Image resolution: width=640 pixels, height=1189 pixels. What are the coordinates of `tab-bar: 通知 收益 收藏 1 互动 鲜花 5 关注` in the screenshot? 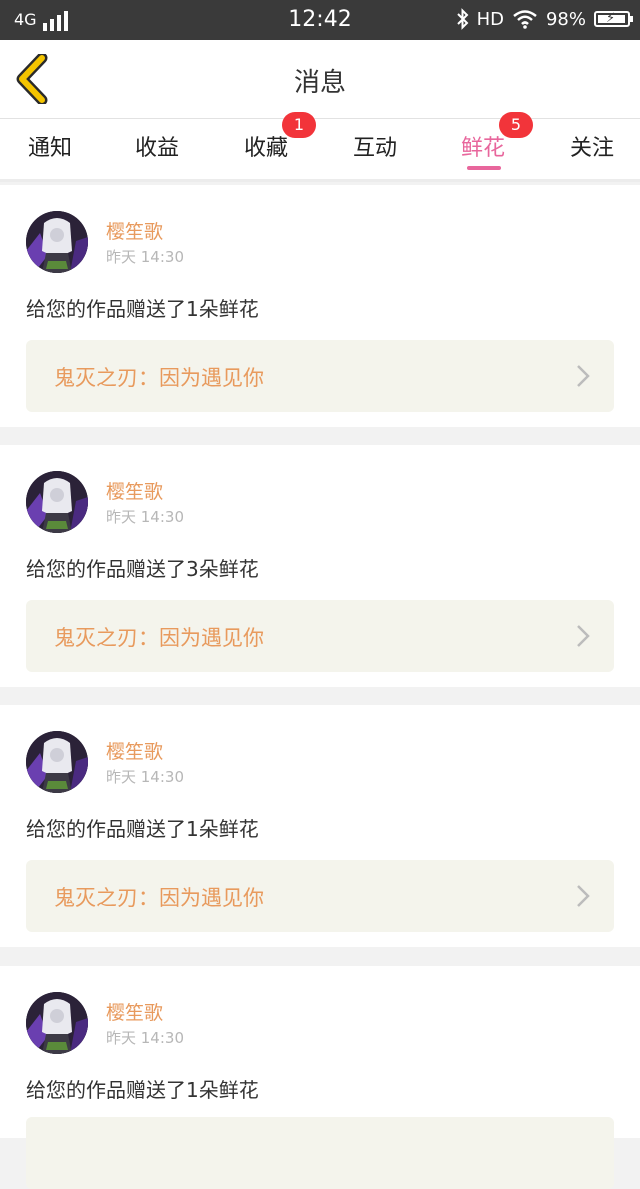 It's located at (320, 145).